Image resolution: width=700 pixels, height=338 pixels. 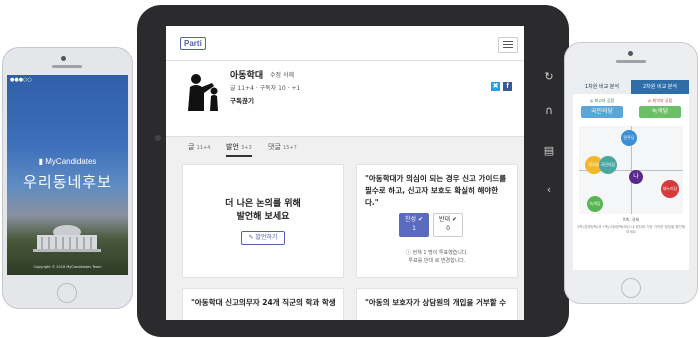 What do you see at coordinates (660, 112) in the screenshot?
I see `worst-match-party: 녹색당` at bounding box center [660, 112].